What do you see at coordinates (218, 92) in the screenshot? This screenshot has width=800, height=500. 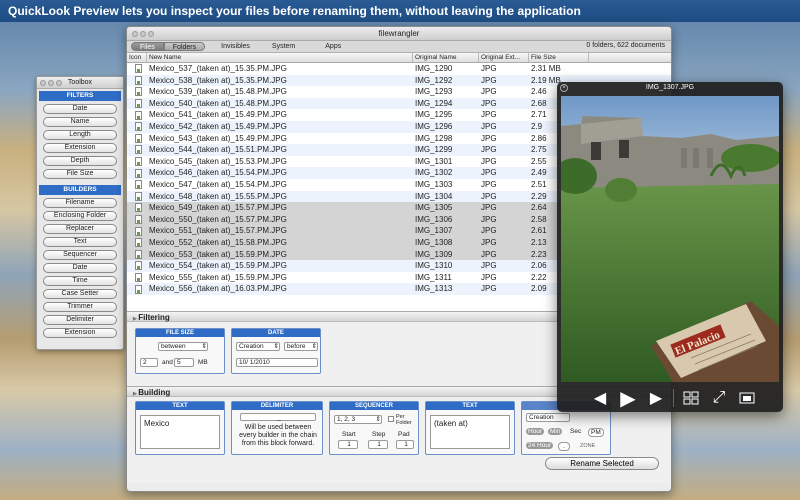 I see `new-name-cell: Mexico_539_(taken at)_15.48.PM.JPG` at bounding box center [218, 92].